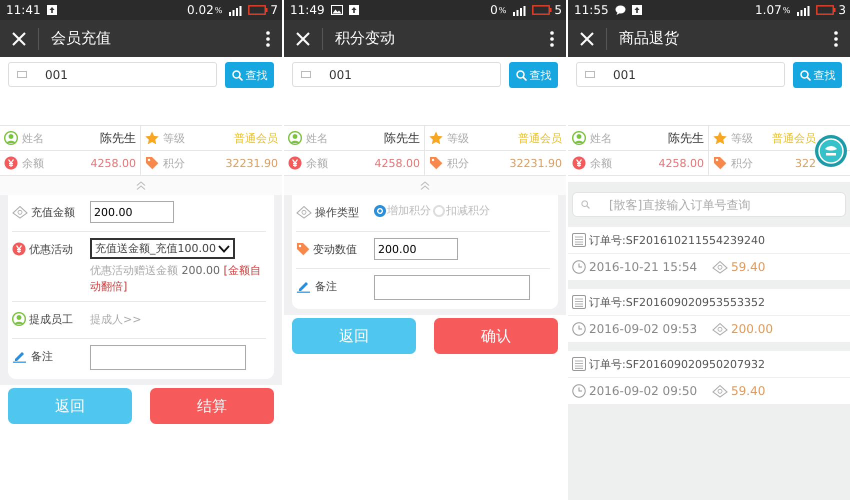 This screenshot has width=850, height=500. What do you see at coordinates (496, 336) in the screenshot?
I see `confirm-button: 确认` at bounding box center [496, 336].